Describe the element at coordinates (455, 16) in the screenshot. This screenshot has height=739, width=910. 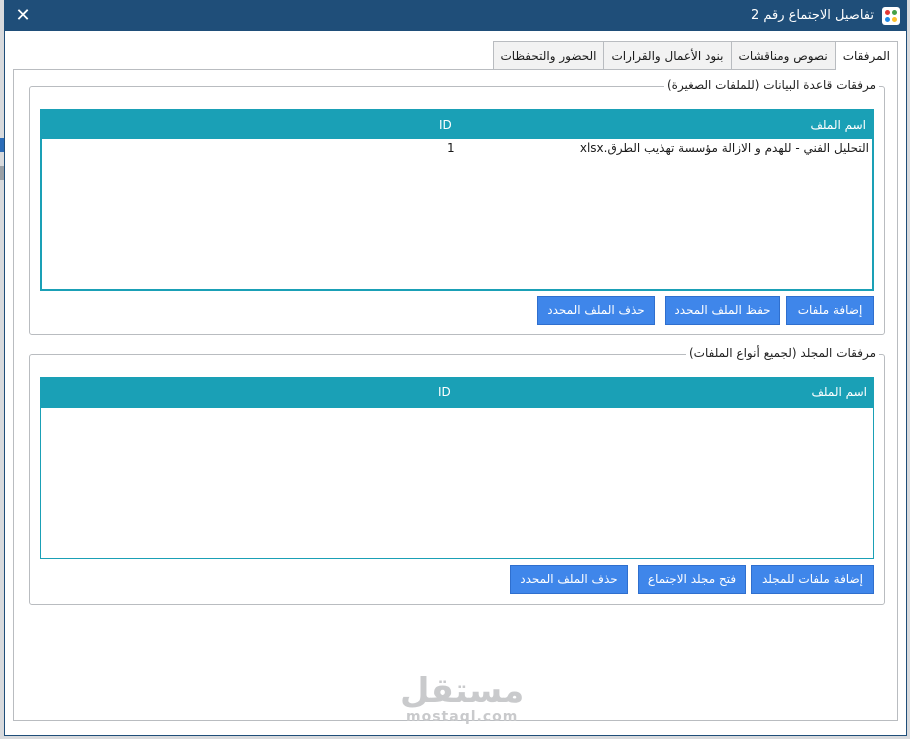
I see `title-bar: تفاصيل الاجتماع رقم 2 ✕` at that location.